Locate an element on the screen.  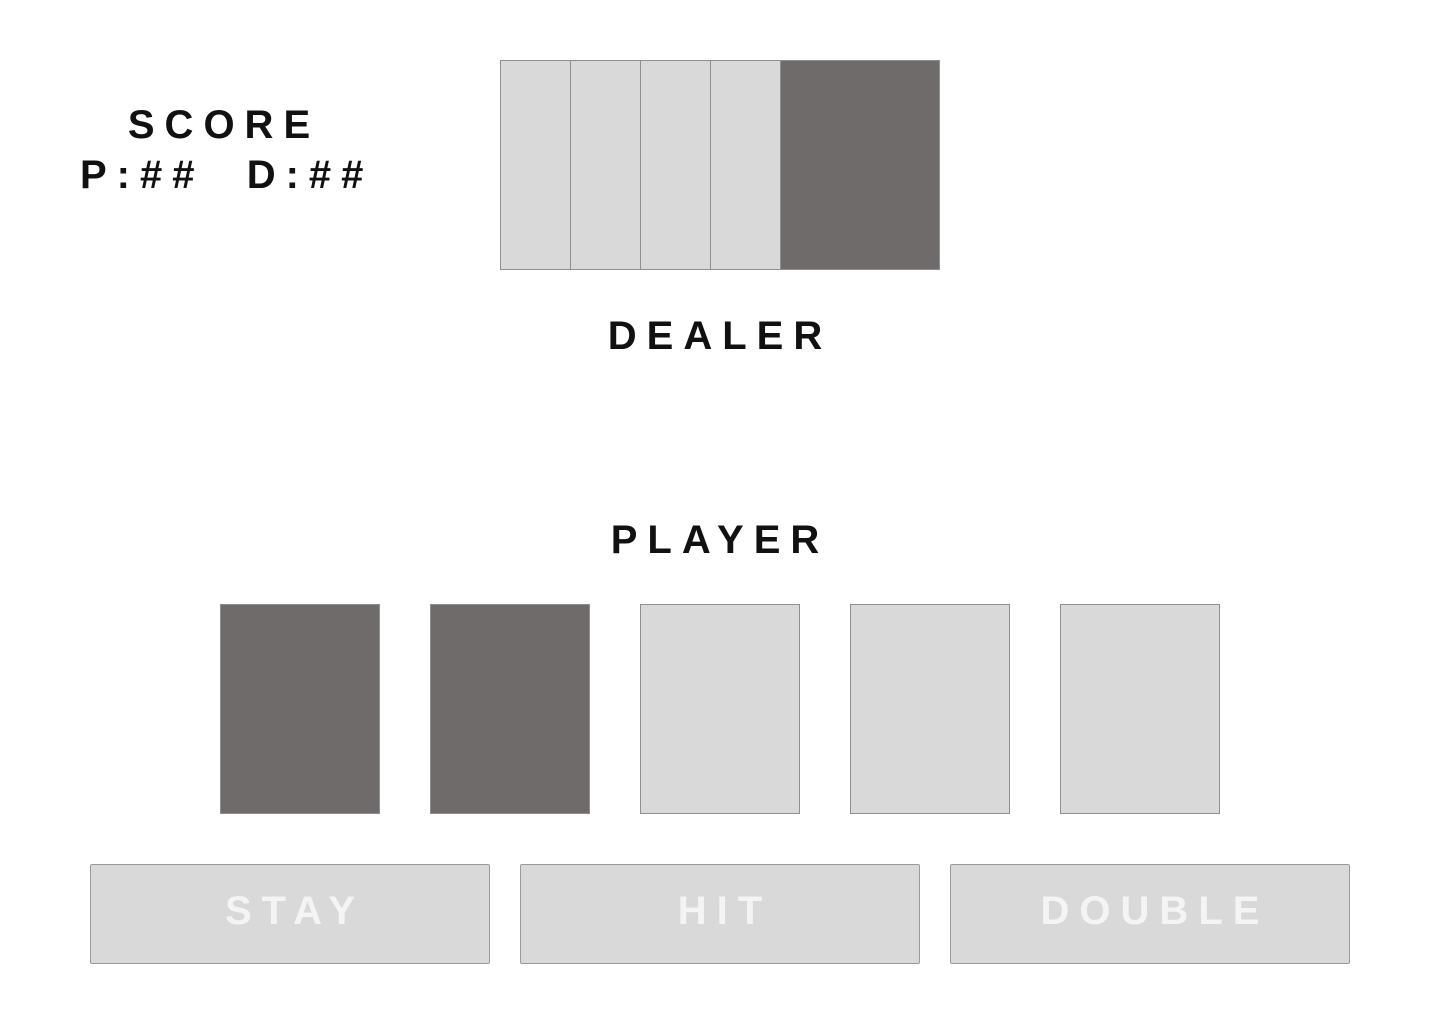
dealer-label: DEALER is located at coordinates (720, 336).